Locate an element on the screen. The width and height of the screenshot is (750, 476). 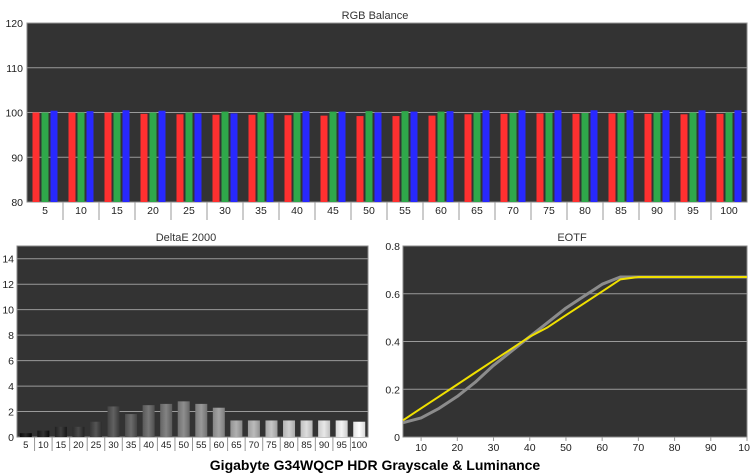
x-tick-label: 95 is located at coordinates (693, 211).